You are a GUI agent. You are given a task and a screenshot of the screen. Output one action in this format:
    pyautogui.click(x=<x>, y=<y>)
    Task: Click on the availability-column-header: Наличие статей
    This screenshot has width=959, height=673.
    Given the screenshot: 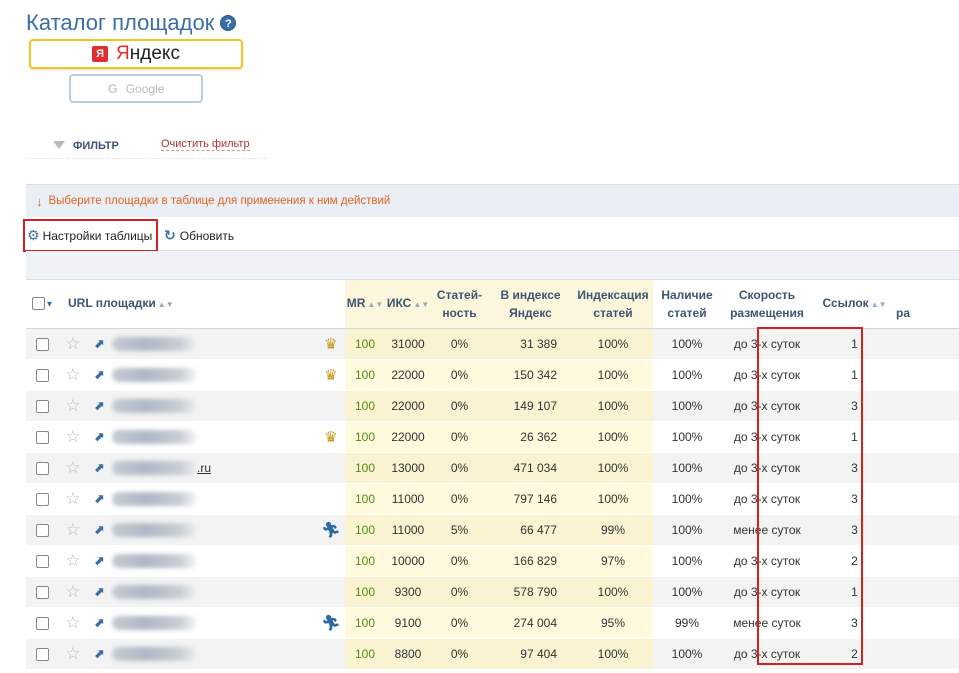 What is the action you would take?
    pyautogui.click(x=687, y=304)
    